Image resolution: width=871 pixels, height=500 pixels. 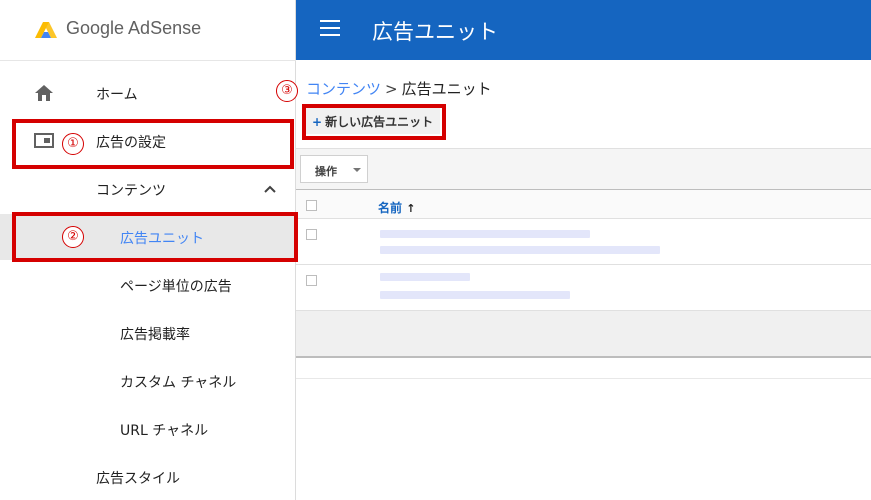 I want to click on breadcrumb-link-content: コンテンツ, so click(x=343, y=89).